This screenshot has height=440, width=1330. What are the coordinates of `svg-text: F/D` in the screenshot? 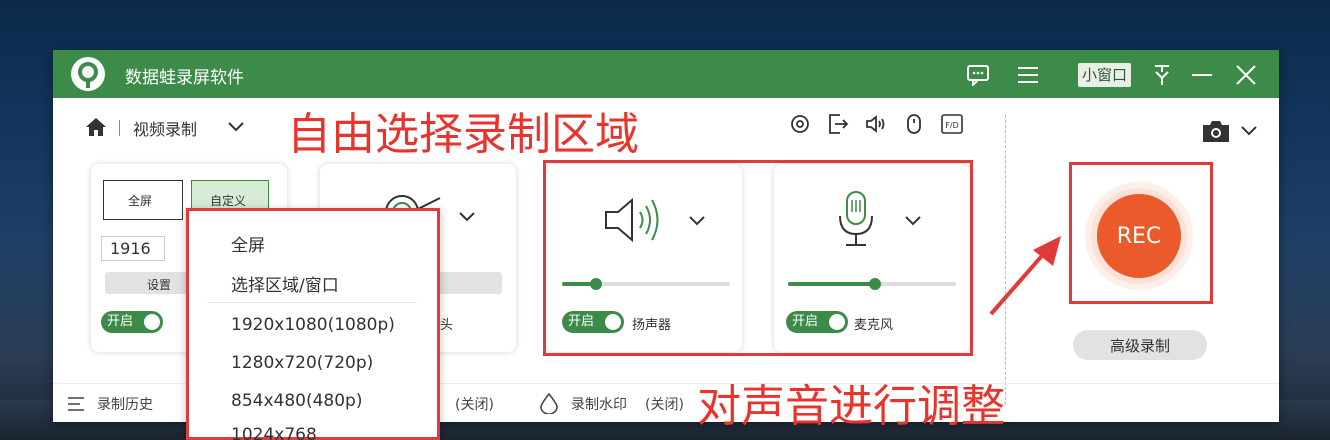 It's located at (951, 125).